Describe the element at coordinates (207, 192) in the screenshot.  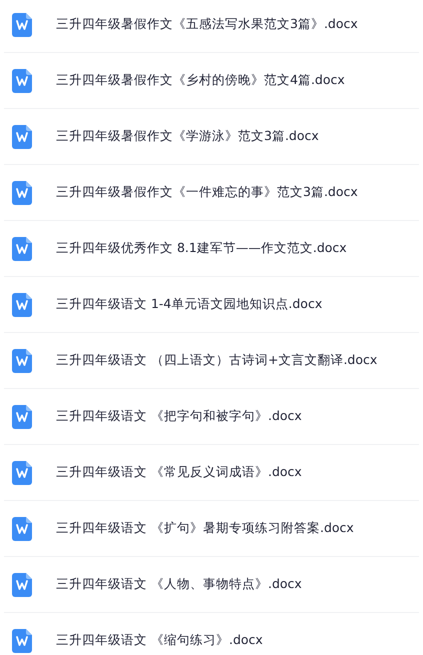
I see `file-name: 三升四年级暑假作文《一件难忘的事》范文3篇.docx` at that location.